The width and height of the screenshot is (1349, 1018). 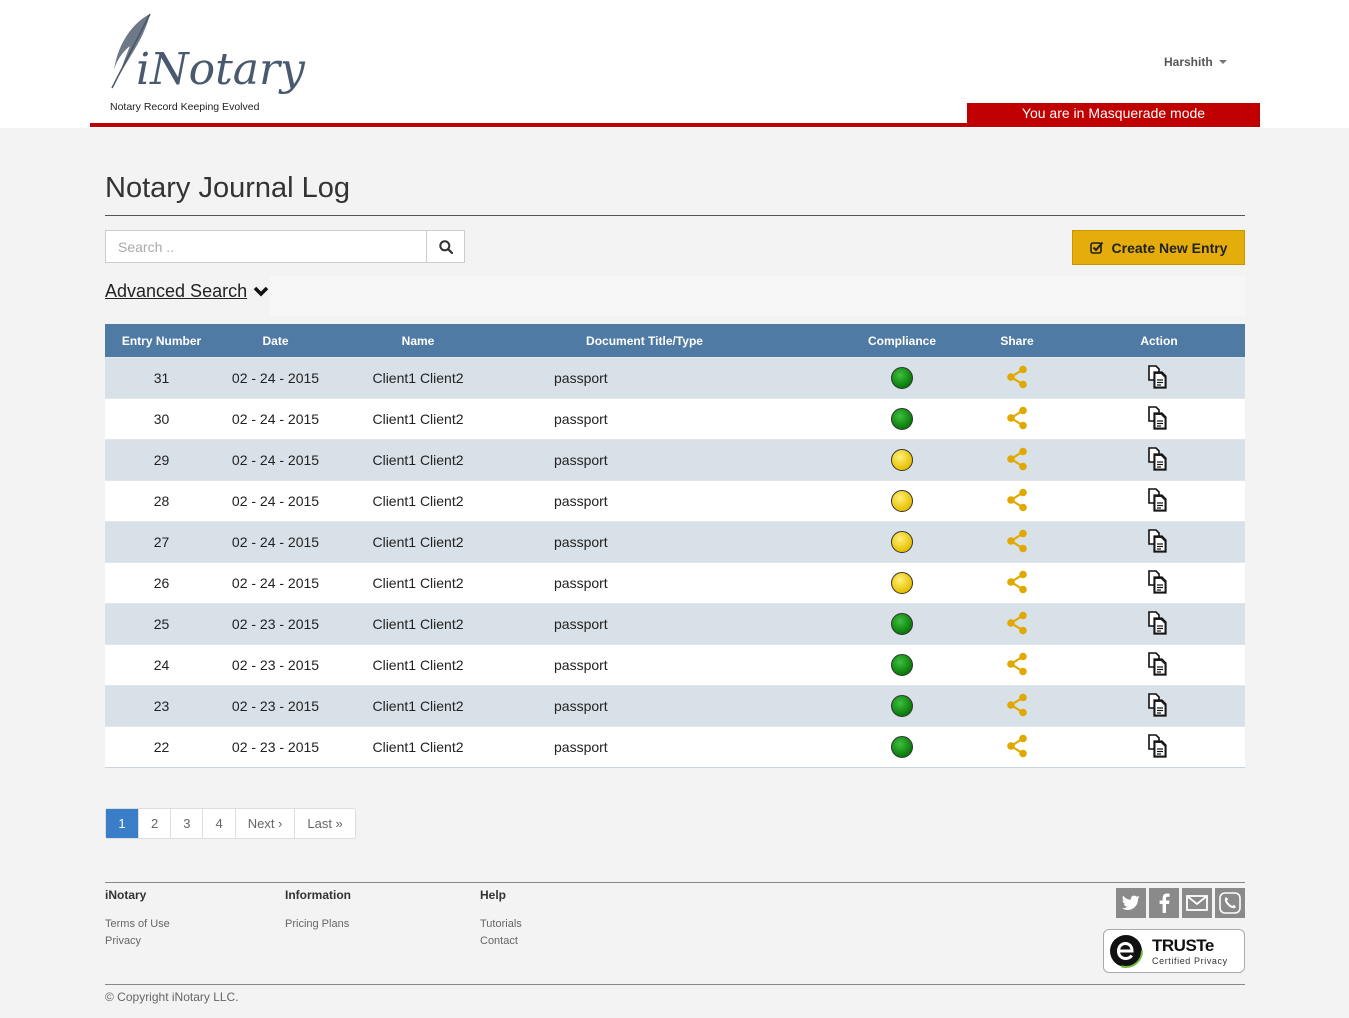 I want to click on privacy-link: Privacy, so click(x=137, y=941).